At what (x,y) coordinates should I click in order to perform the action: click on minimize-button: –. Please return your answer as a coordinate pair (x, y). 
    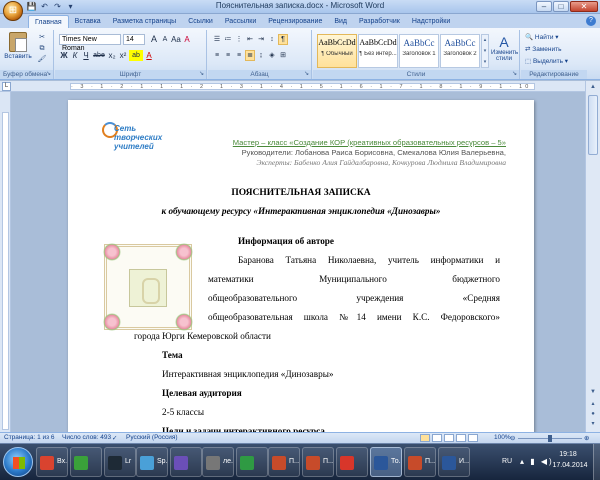
    Looking at the image, I should click on (544, 6).